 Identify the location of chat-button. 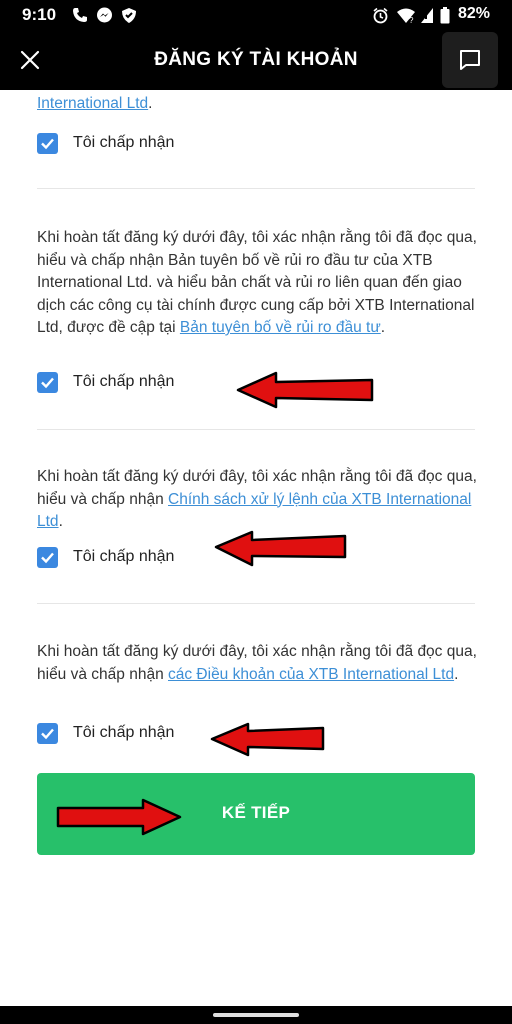
(470, 60).